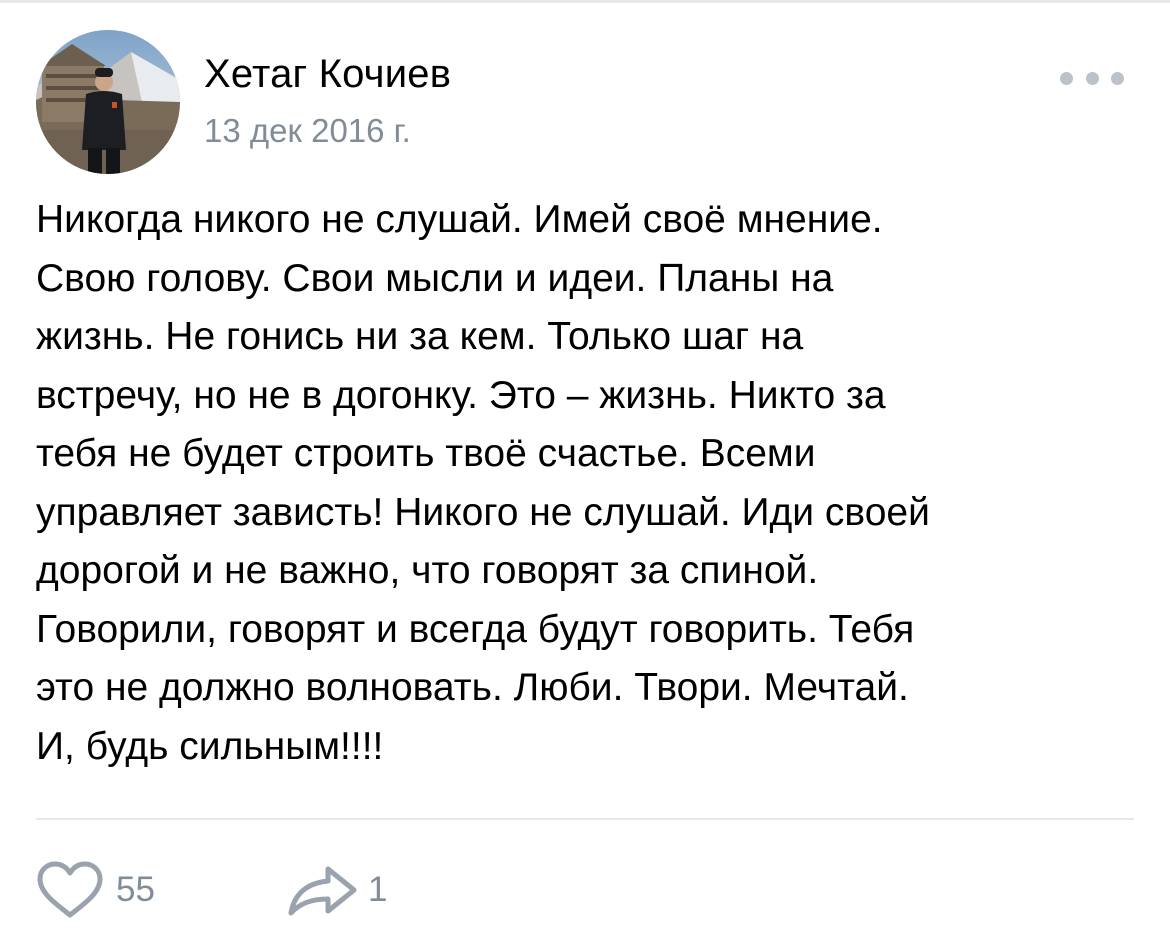 Image resolution: width=1170 pixels, height=944 pixels. I want to click on share-button: 1, so click(336, 890).